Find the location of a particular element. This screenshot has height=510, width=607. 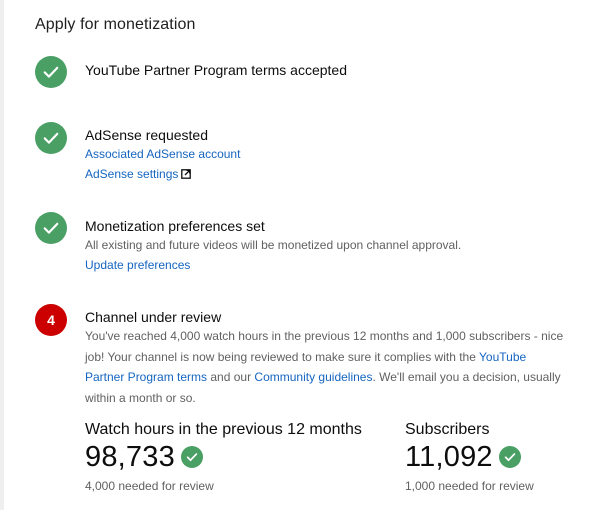

external-link-icon is located at coordinates (186, 172).